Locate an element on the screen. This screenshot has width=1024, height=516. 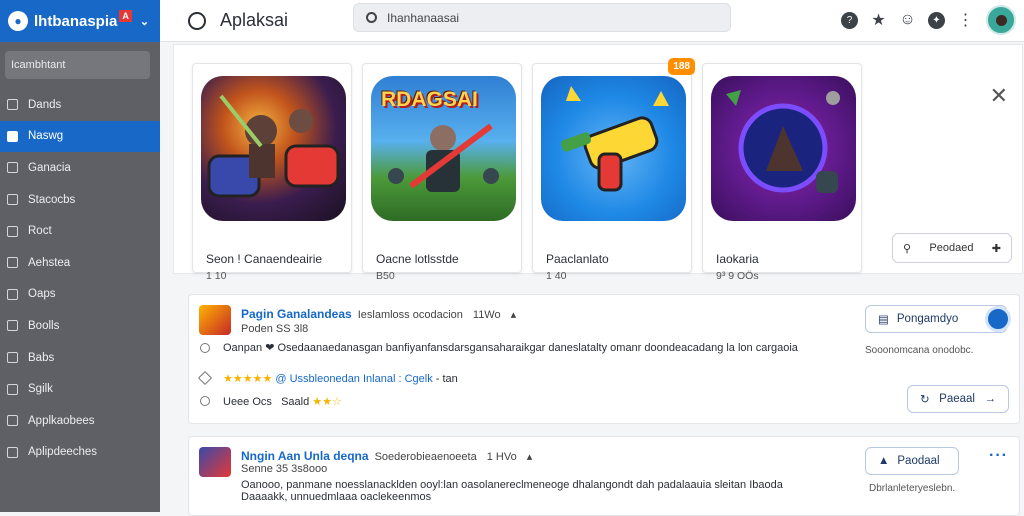
puzzle-icon: ✚ is located at coordinates (996, 248).